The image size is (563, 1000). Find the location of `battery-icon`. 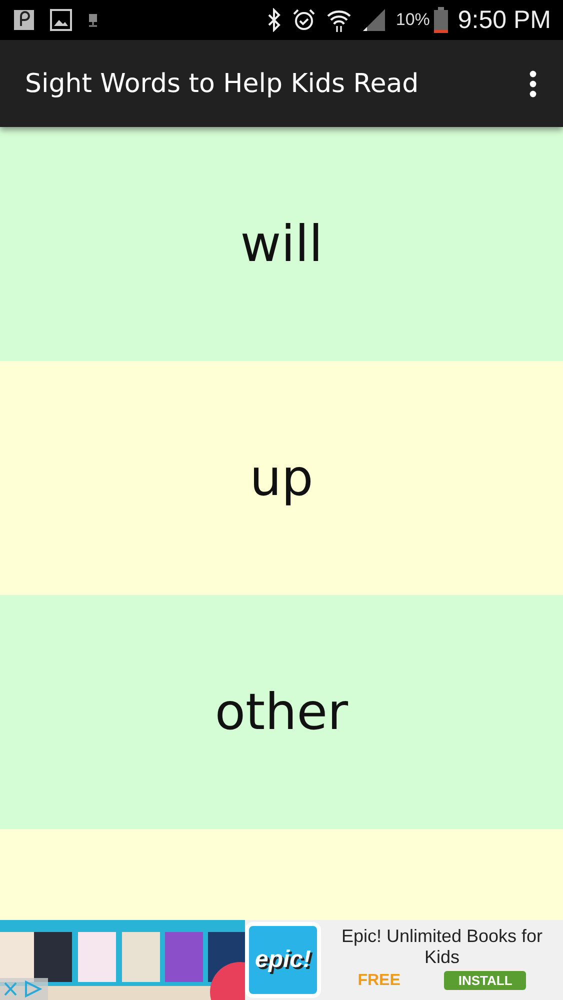

battery-icon is located at coordinates (441, 20).